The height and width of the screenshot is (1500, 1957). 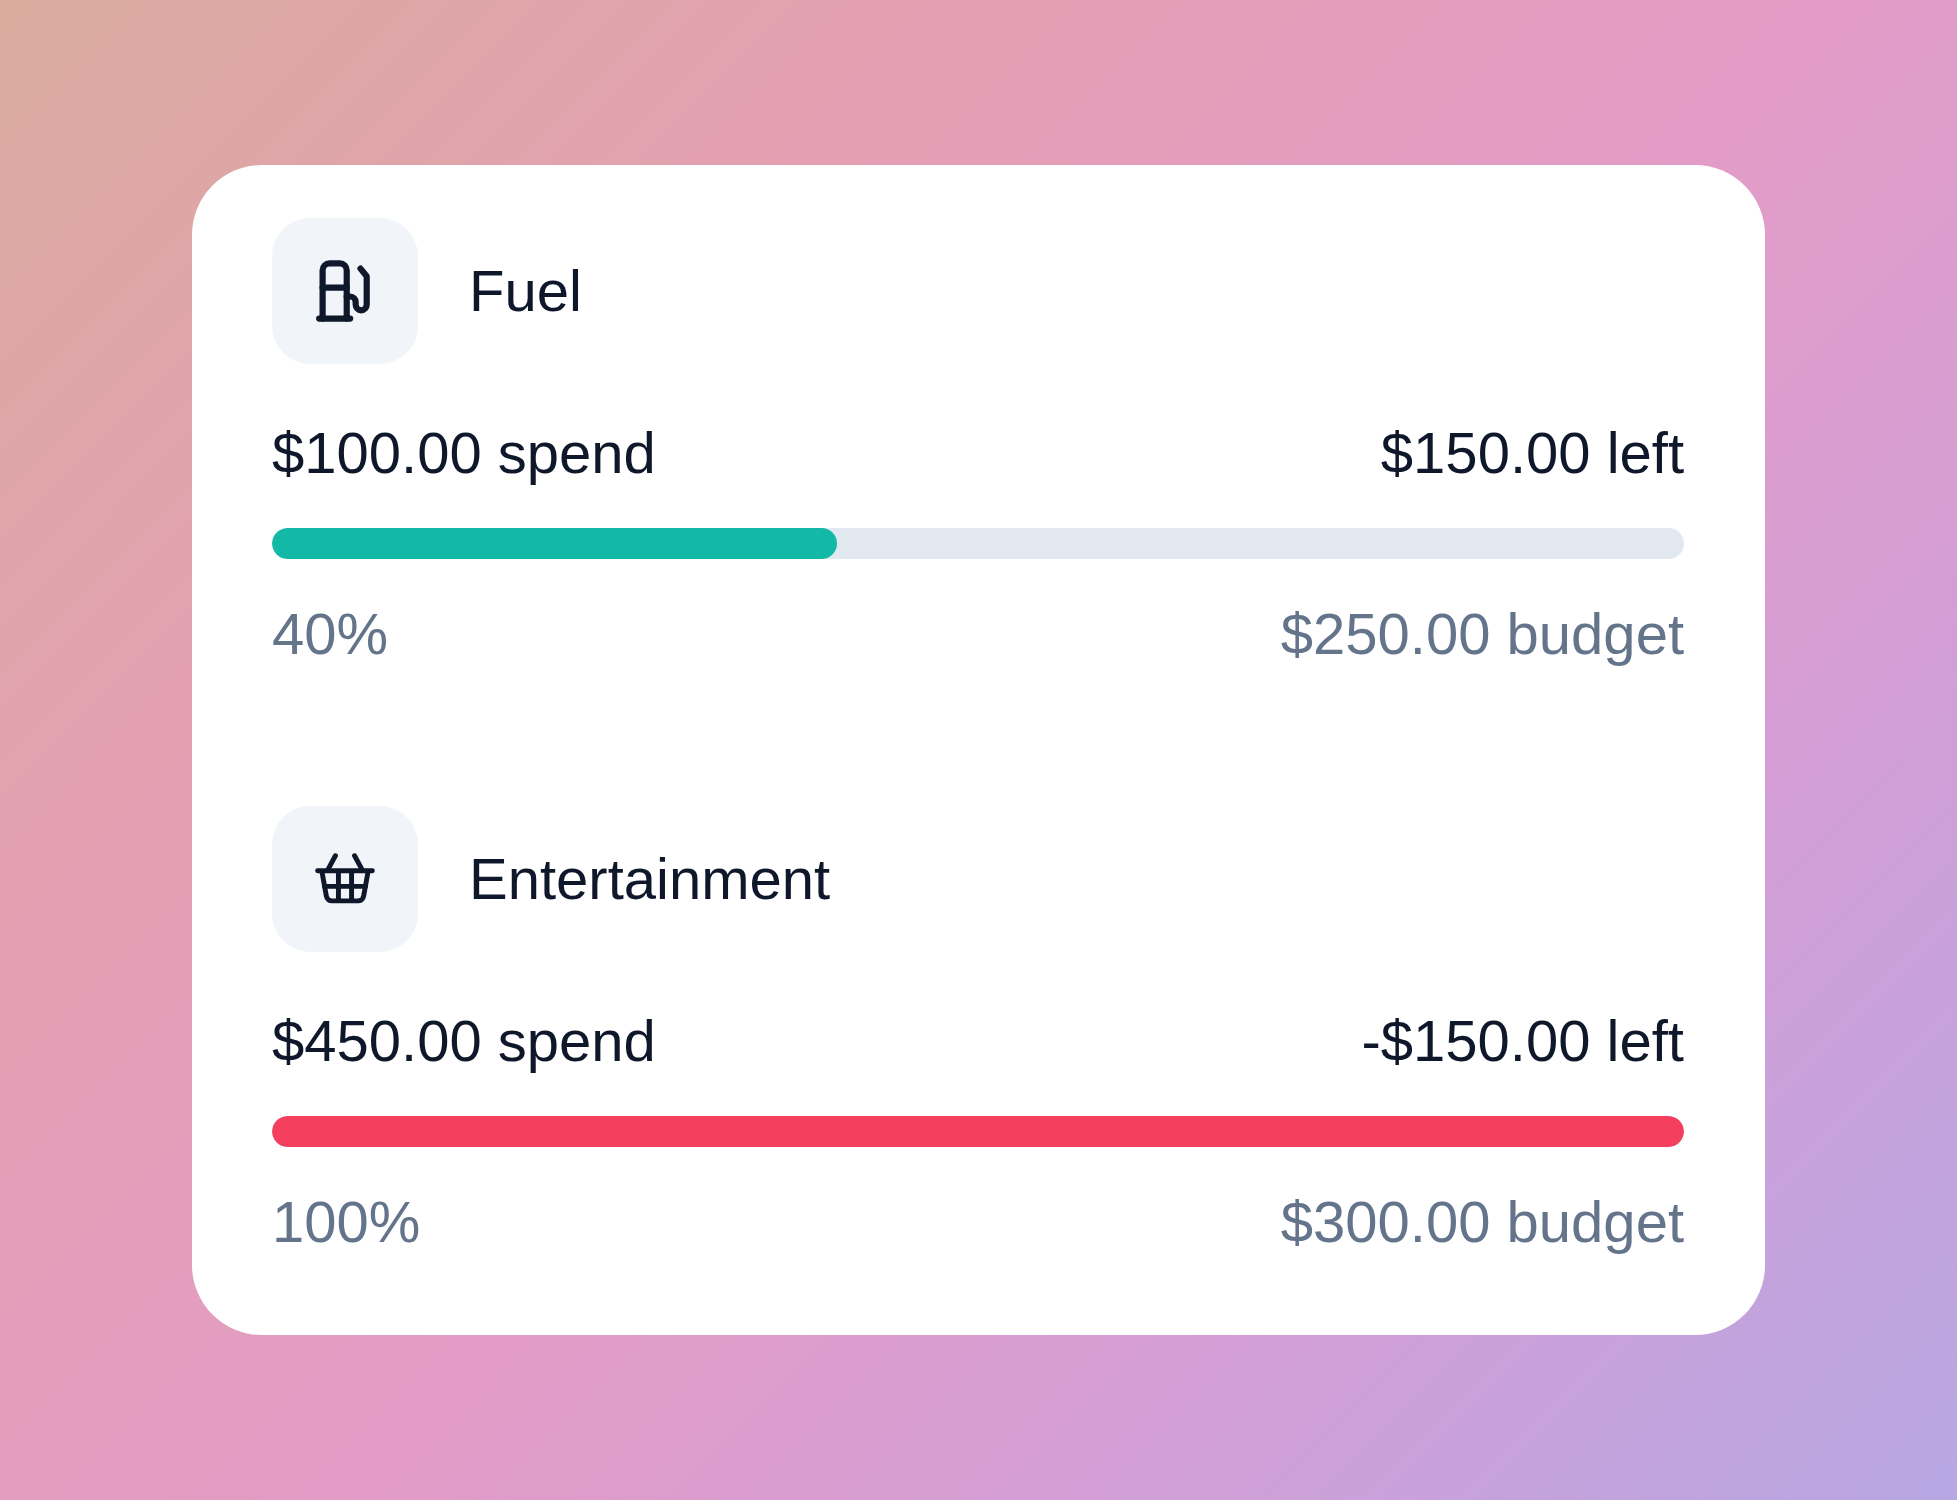 What do you see at coordinates (345, 879) in the screenshot?
I see `basket-icon` at bounding box center [345, 879].